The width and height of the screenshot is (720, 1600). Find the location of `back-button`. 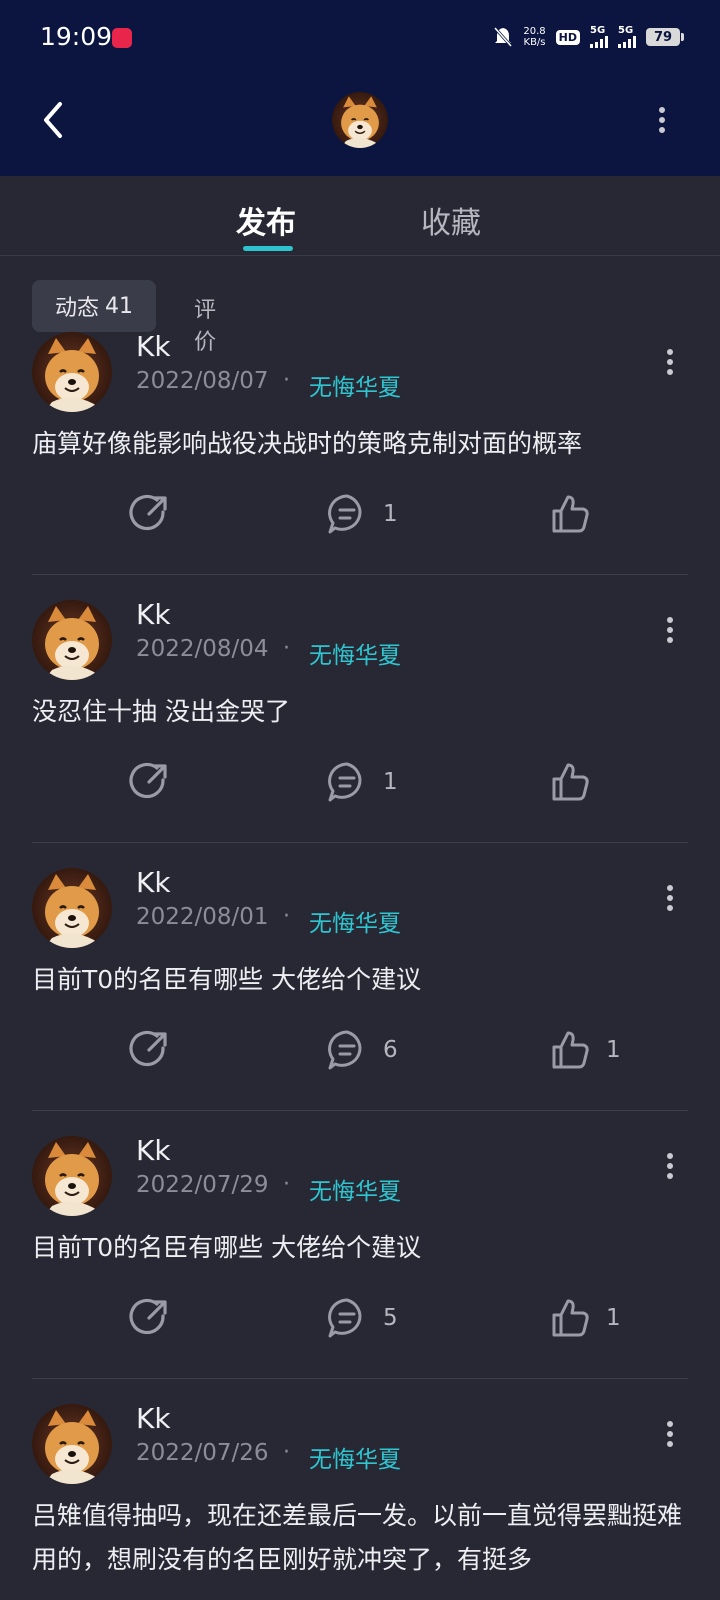

back-button is located at coordinates (54, 120).